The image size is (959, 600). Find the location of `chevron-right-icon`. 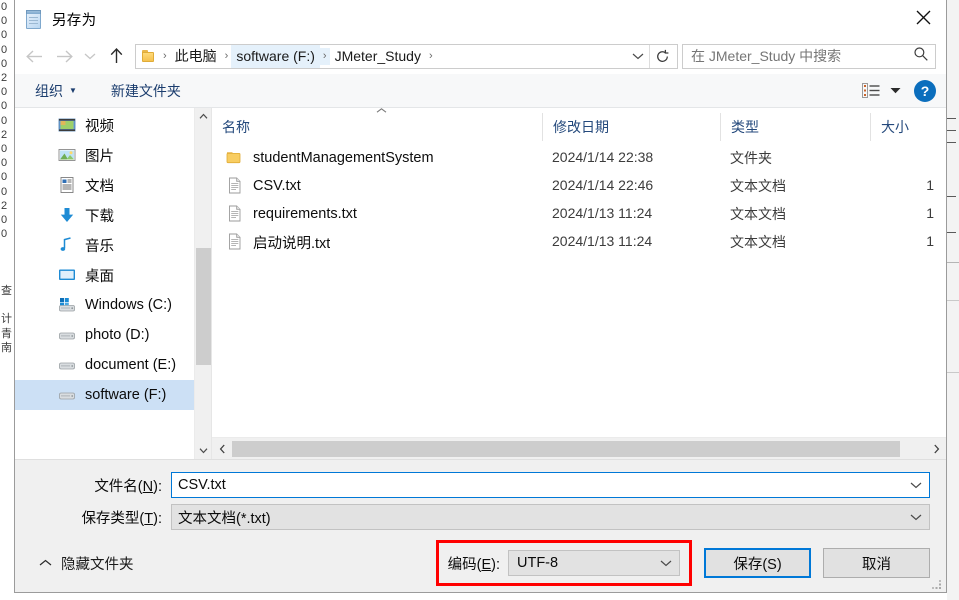

chevron-right-icon is located at coordinates (936, 449).